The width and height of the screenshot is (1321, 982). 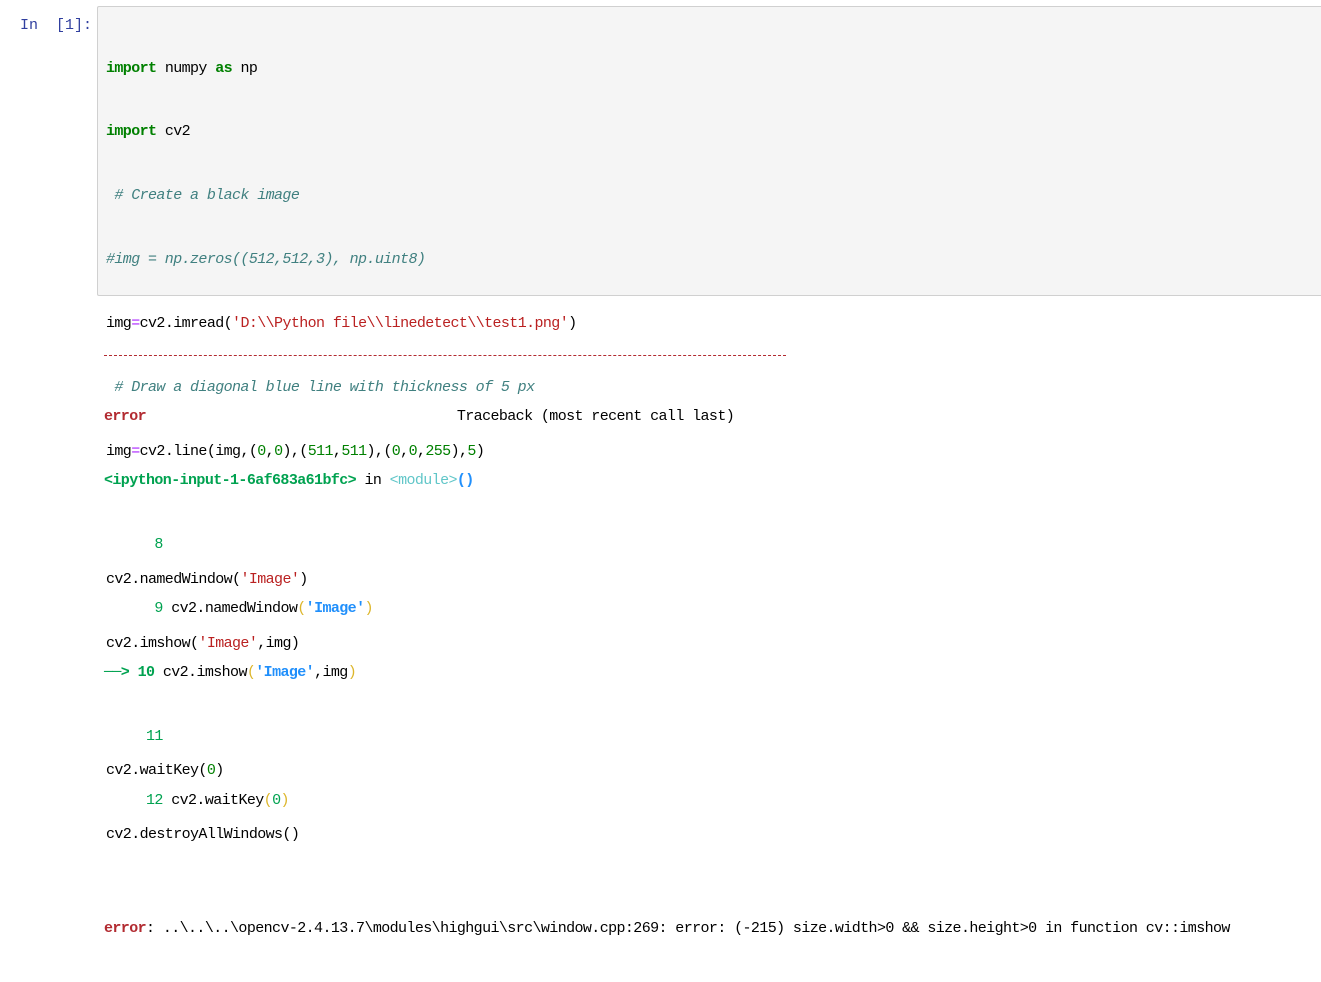 I want to click on code-line: # Create a black image, so click(x=203, y=196).